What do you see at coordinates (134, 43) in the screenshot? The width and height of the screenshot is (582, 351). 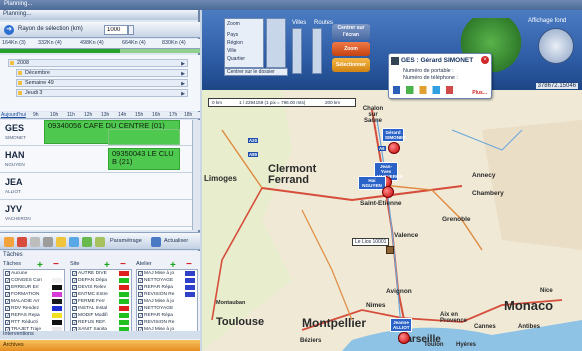 I see `scale-label: 664Kn (4)` at bounding box center [134, 43].